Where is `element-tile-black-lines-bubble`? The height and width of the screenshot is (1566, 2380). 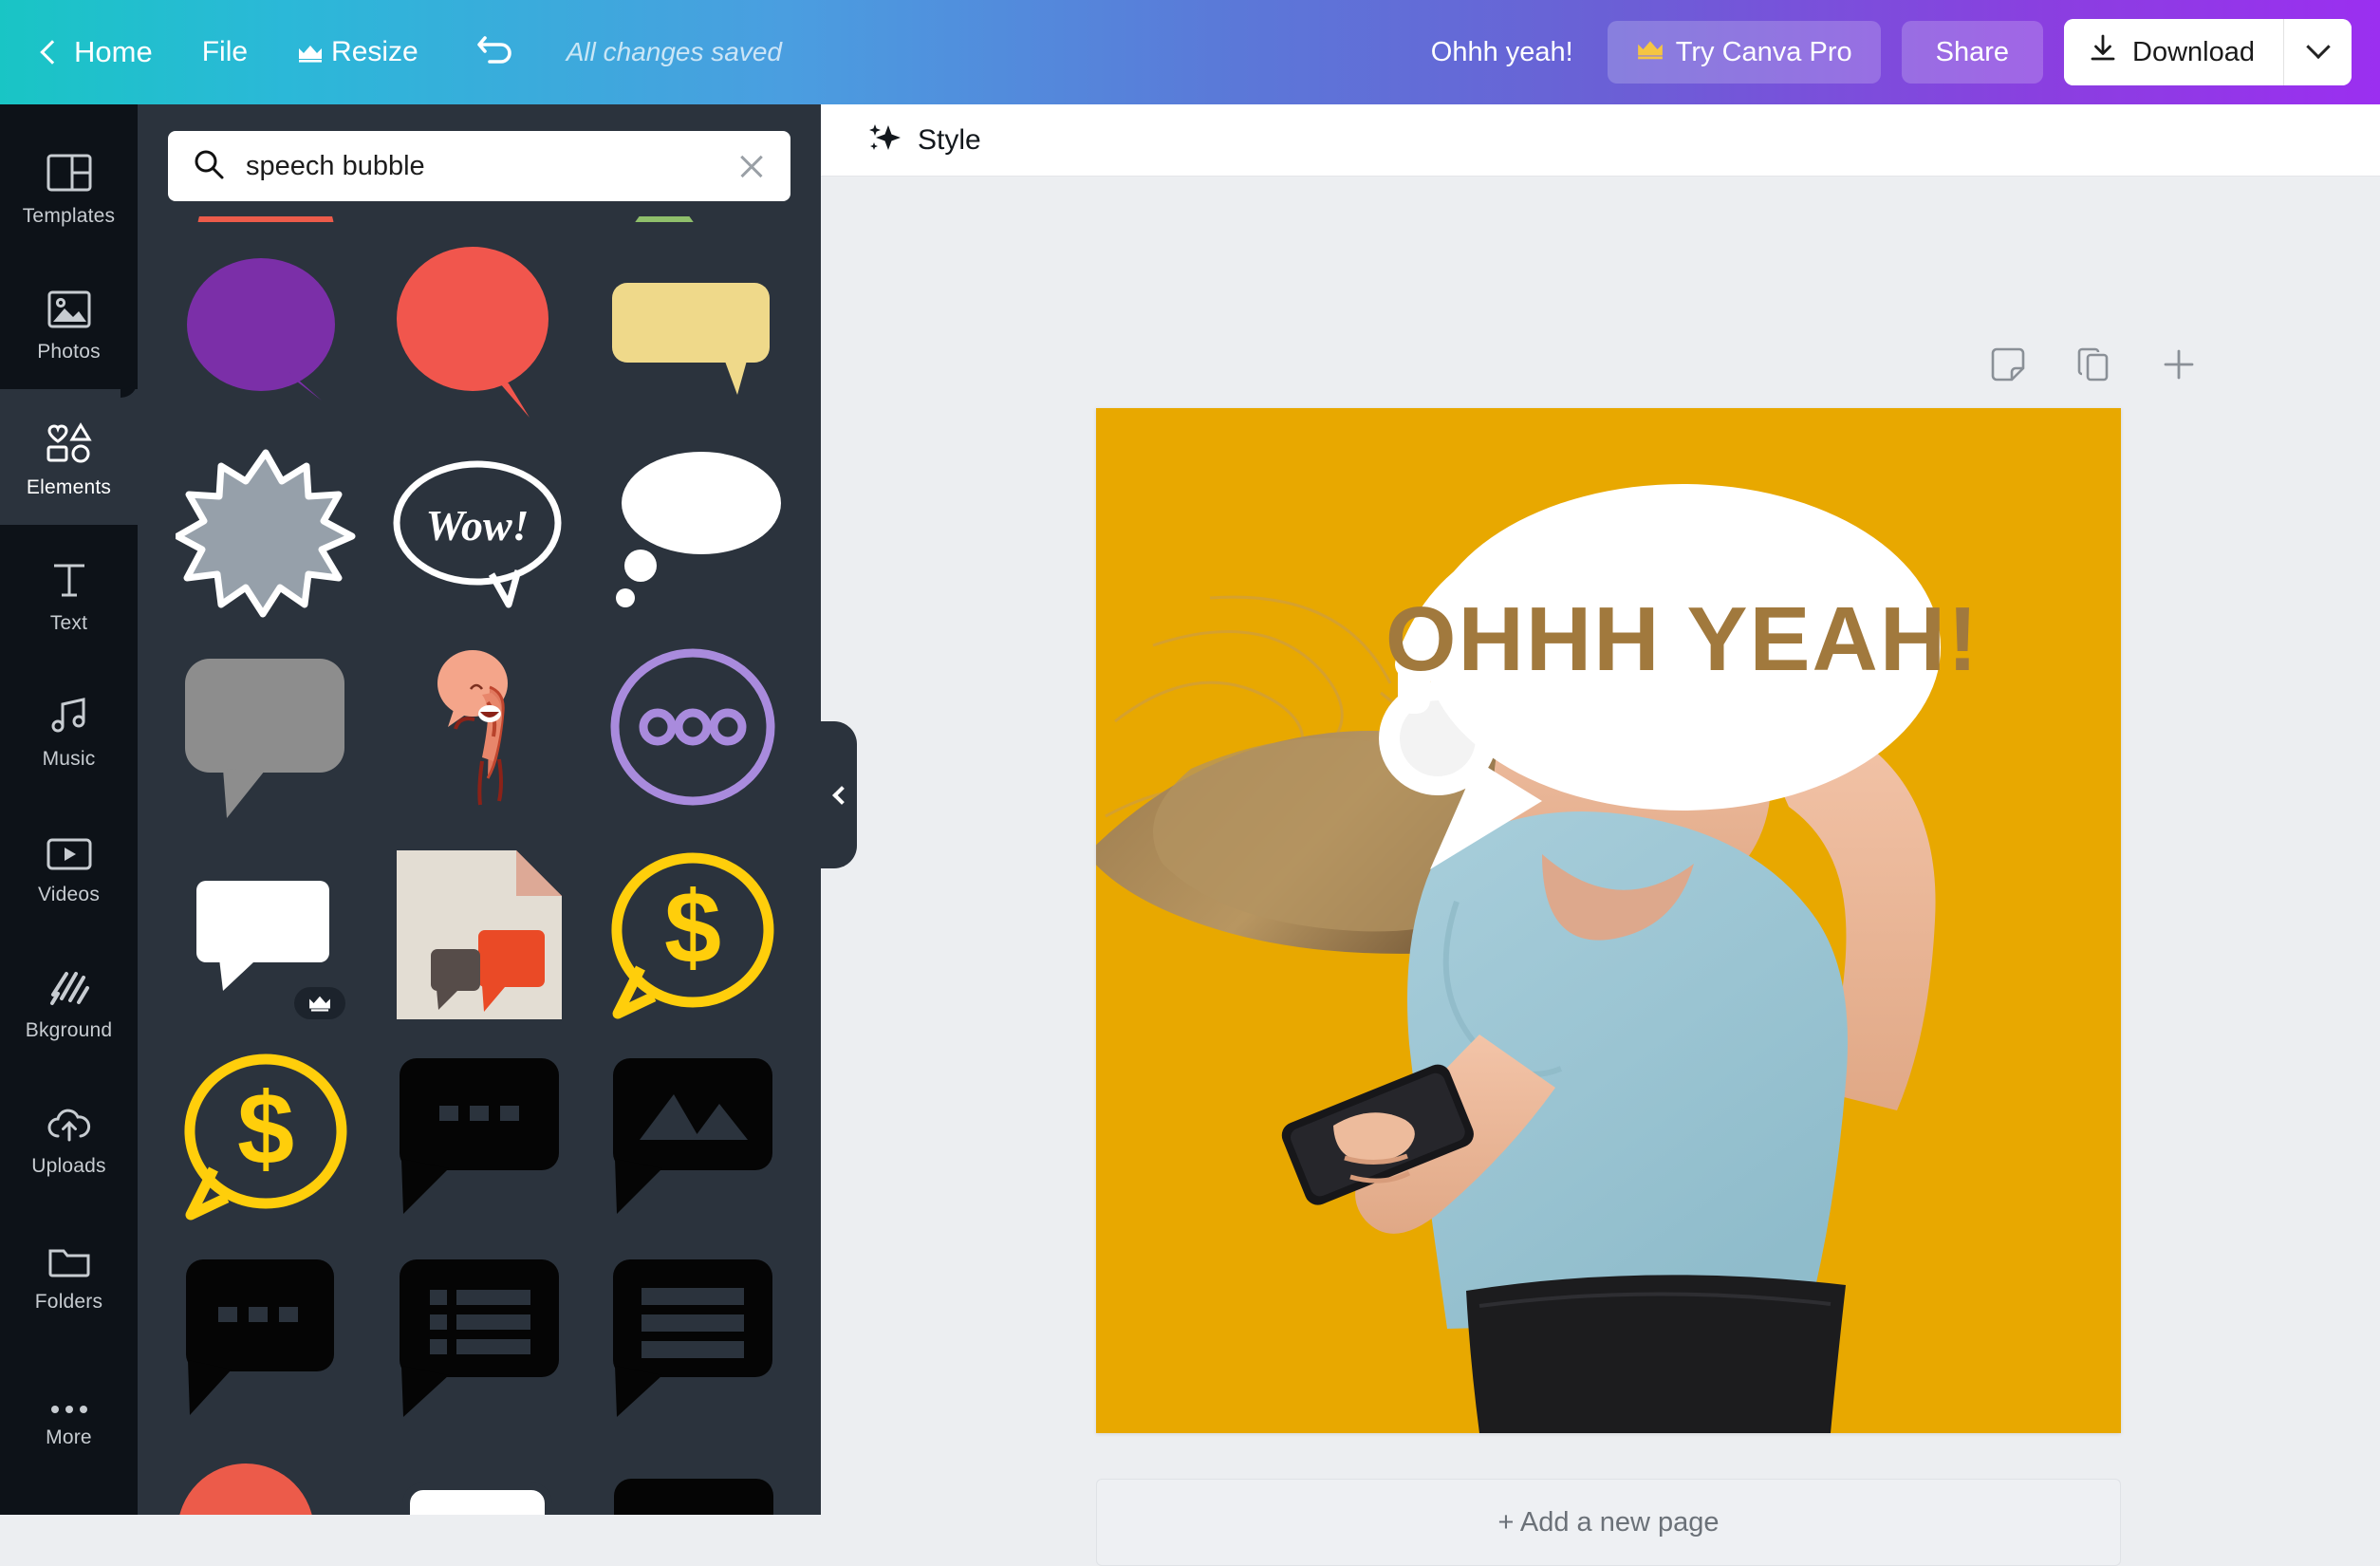
element-tile-black-lines-bubble is located at coordinates (692, 1337).